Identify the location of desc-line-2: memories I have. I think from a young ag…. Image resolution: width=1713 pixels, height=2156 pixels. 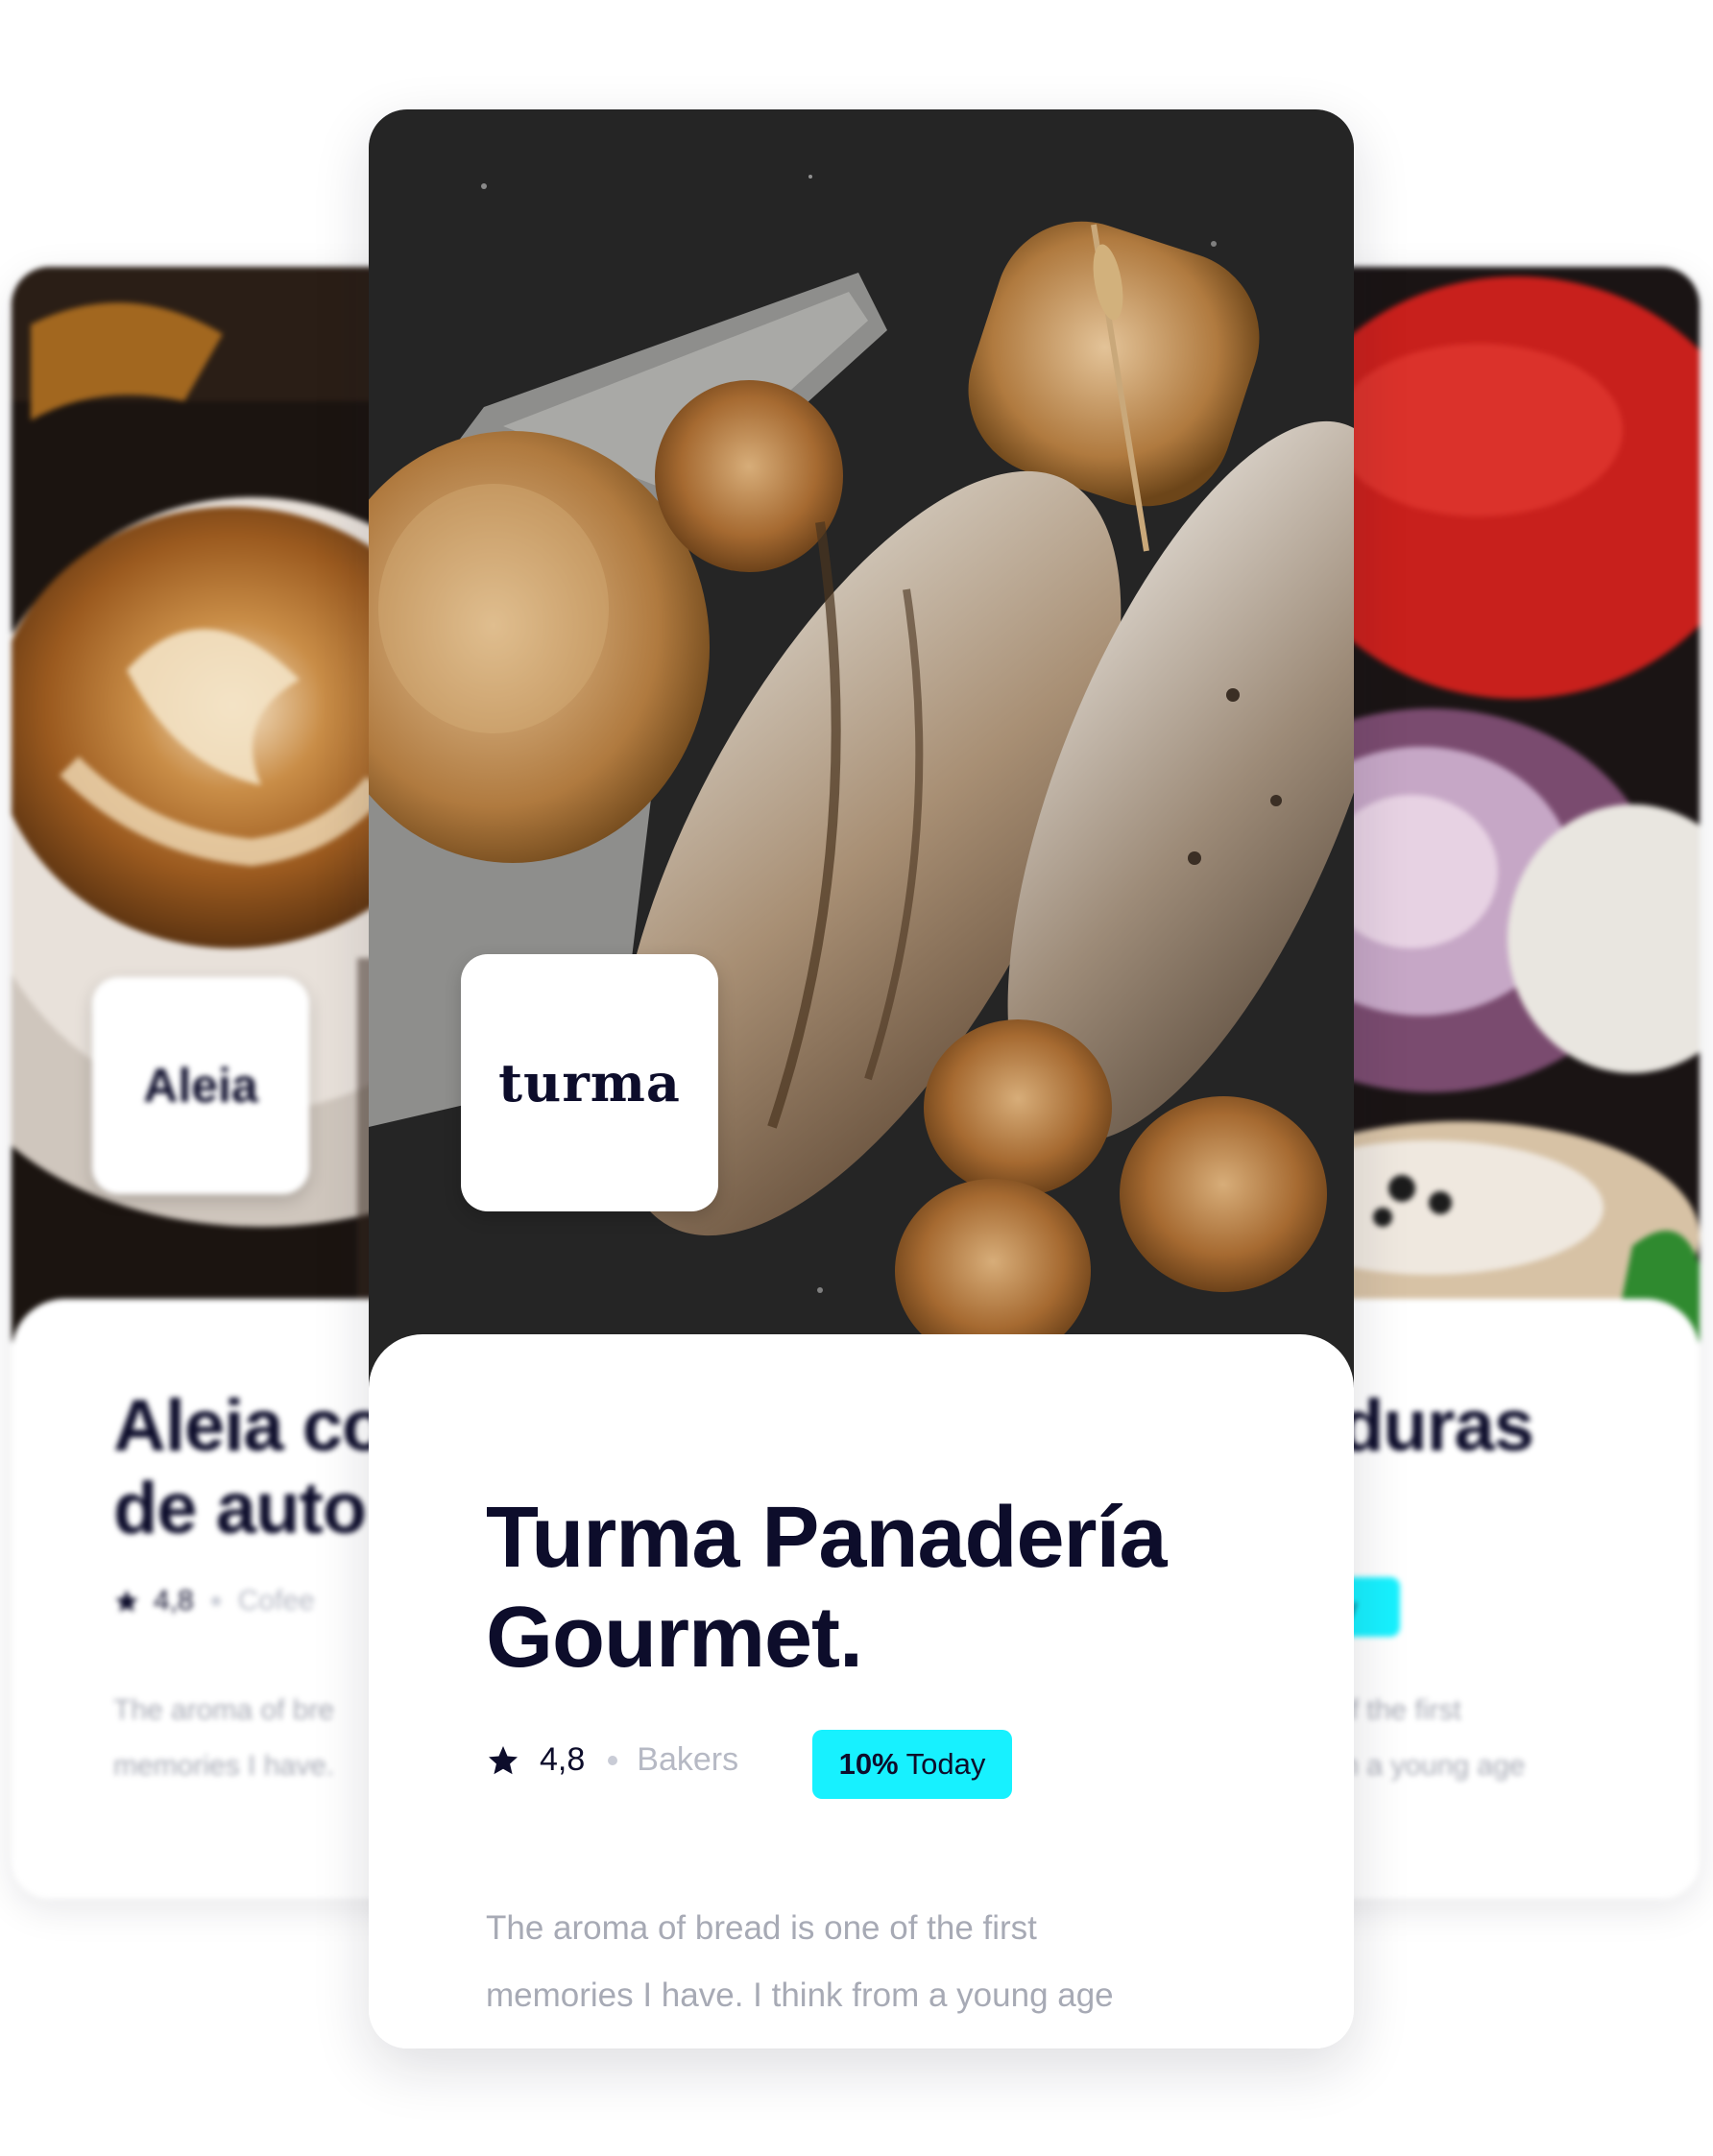
(800, 1995).